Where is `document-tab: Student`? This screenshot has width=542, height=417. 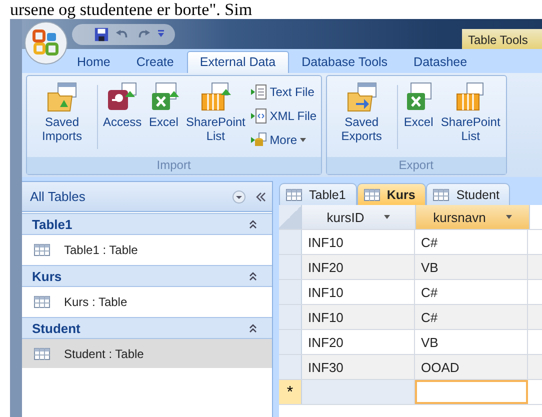
document-tab: Student is located at coordinates (468, 194).